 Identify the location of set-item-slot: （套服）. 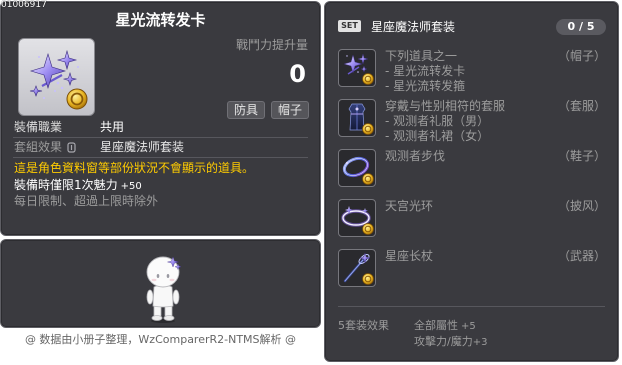
(581, 106).